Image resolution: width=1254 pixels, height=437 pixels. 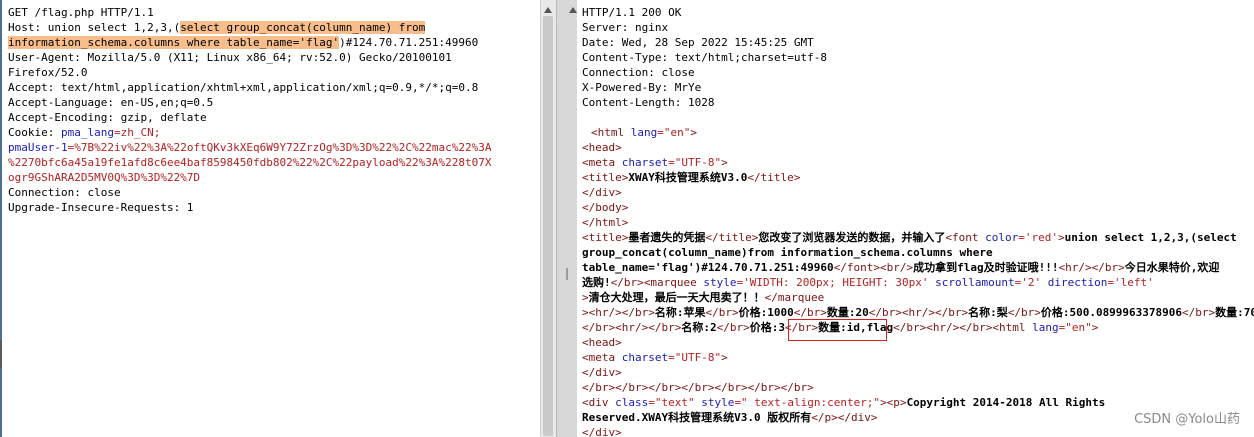 I want to click on request-line: ogr9GShARA2D5MV0Q%3D%3D%22%7D, so click(x=104, y=177).